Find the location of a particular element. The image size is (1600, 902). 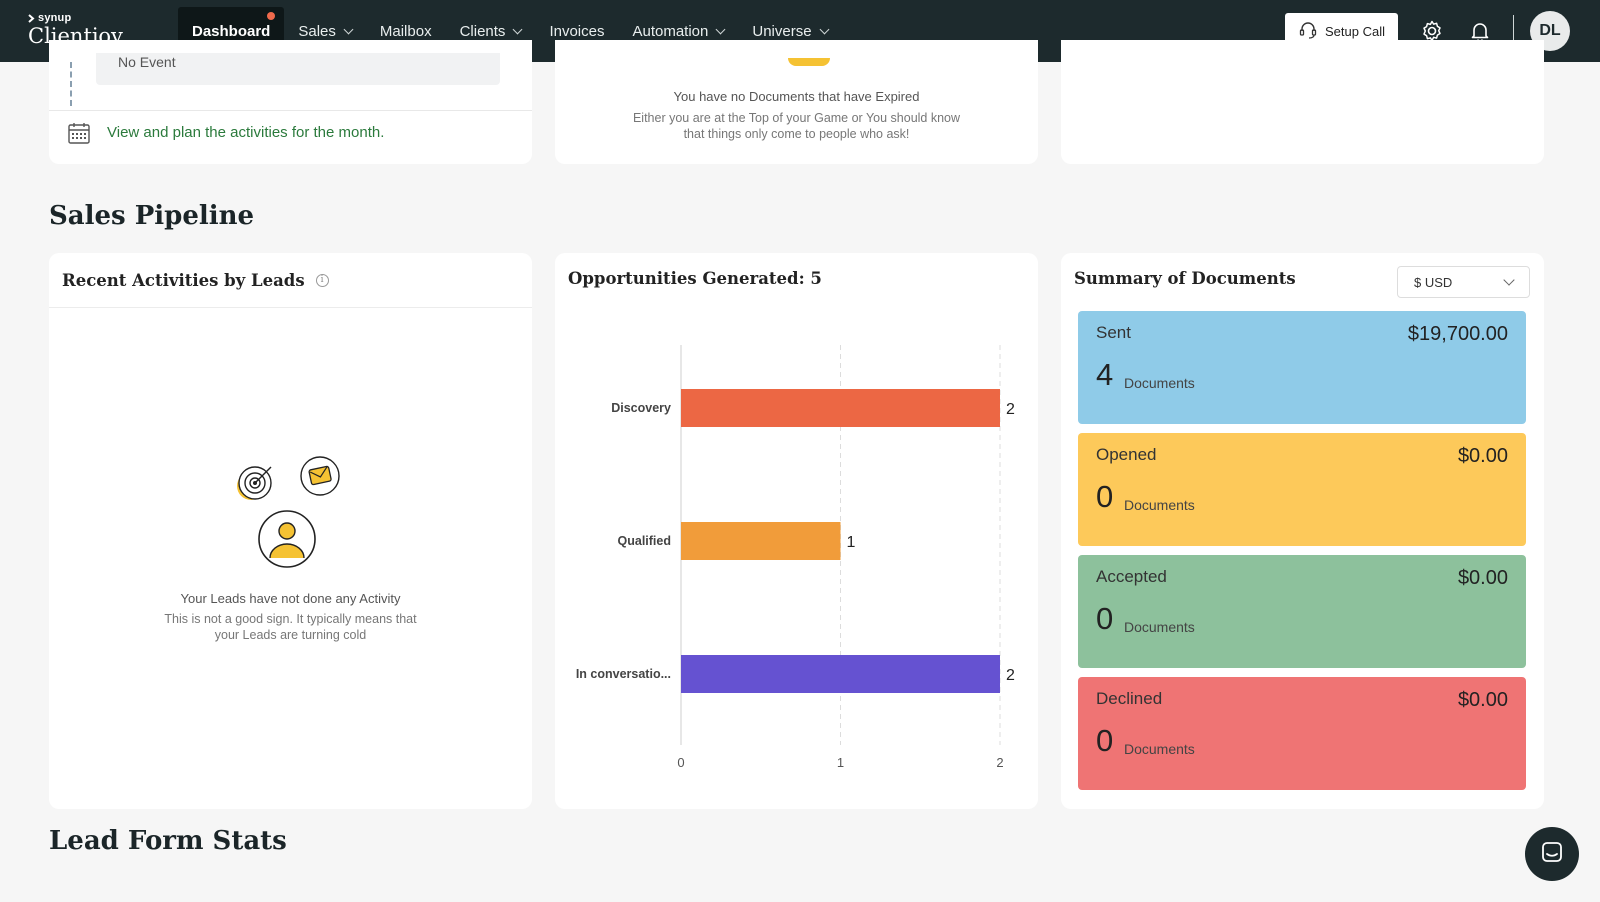

expired-empty-title: You have no Documents that have Expired is located at coordinates (796, 96).